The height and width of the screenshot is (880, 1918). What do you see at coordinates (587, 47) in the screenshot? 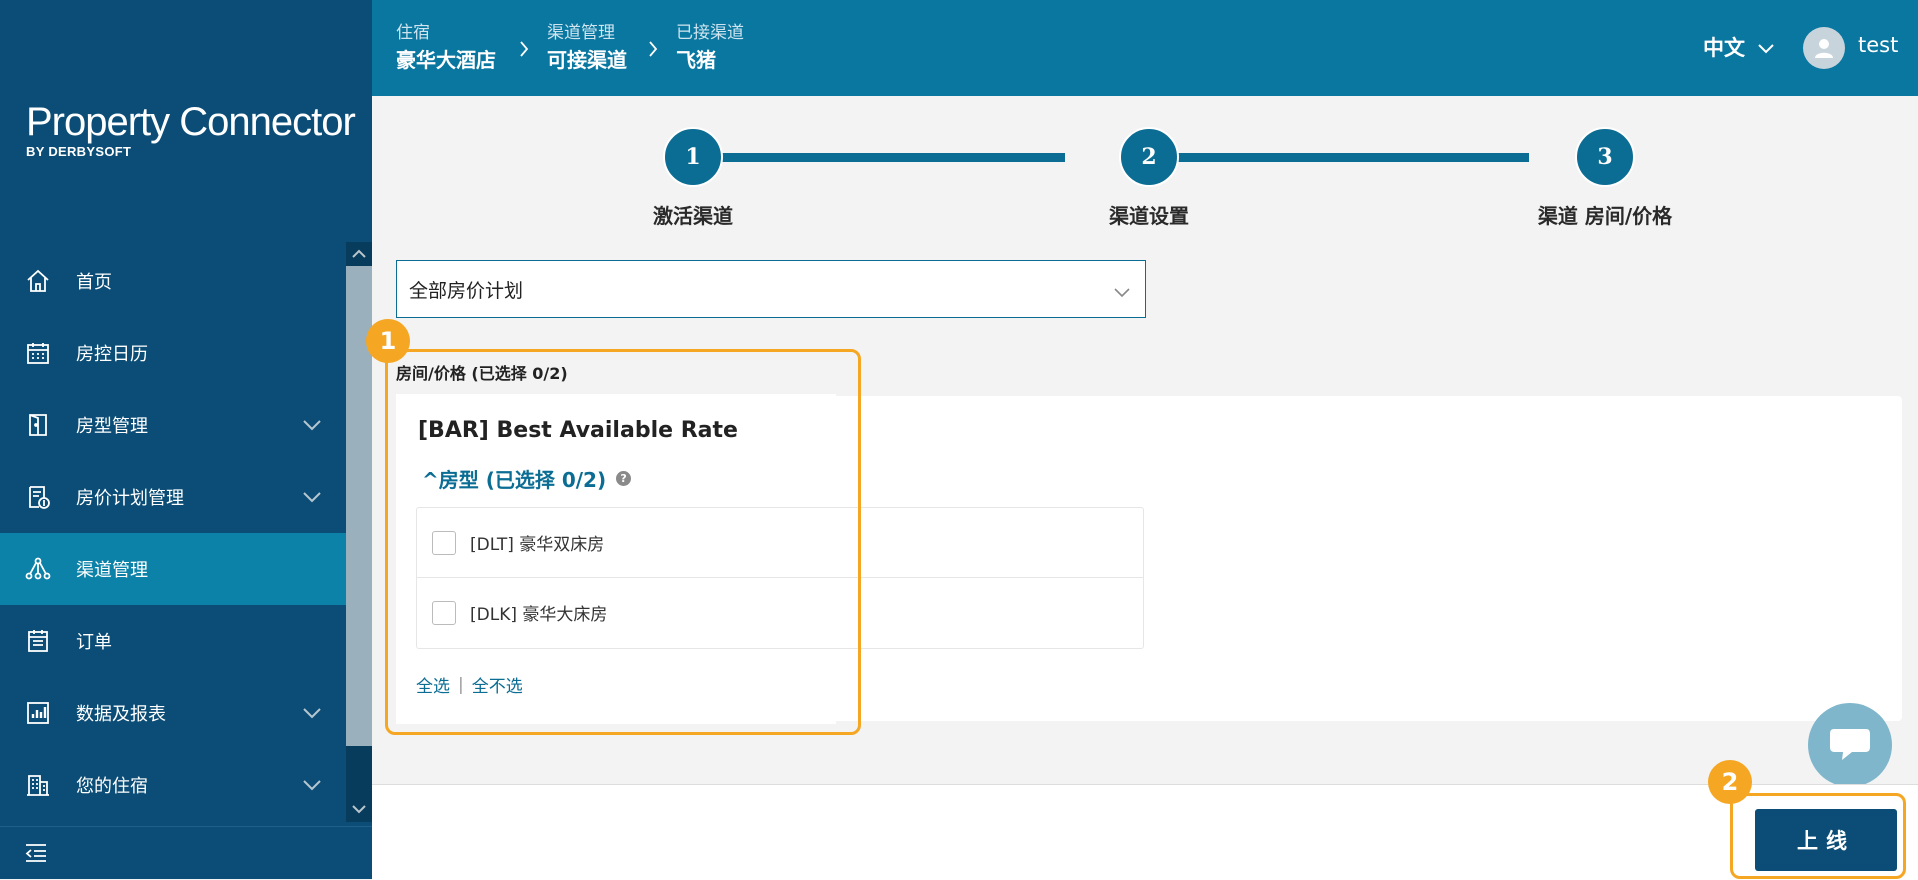
I see `breadcrumb-channel-management: 渠道管理 可接渠道` at bounding box center [587, 47].